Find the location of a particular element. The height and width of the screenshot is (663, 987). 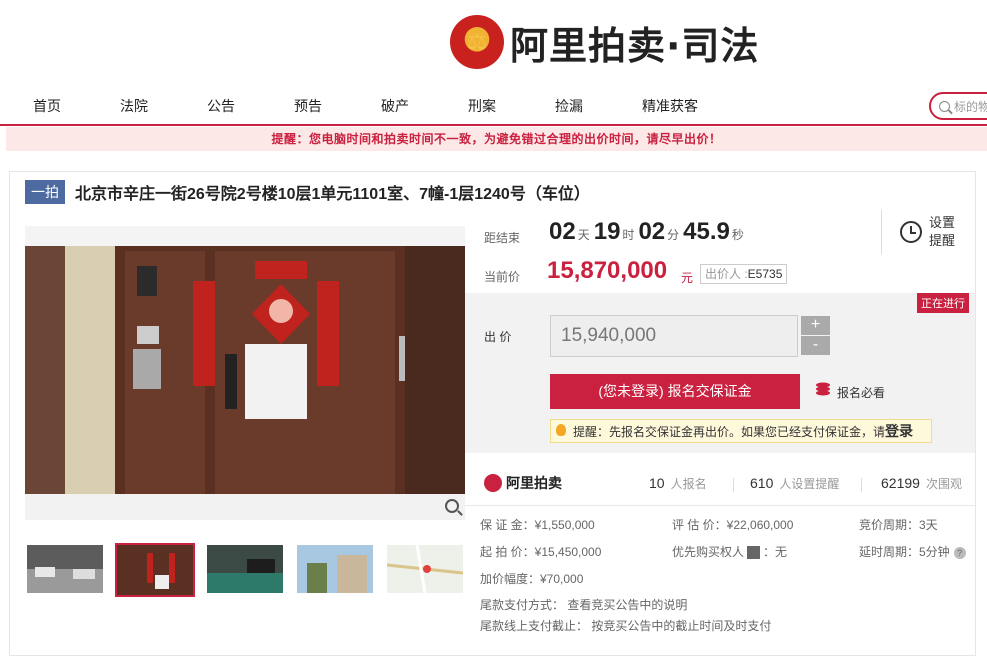

court-emblem-icon: ⚖ is located at coordinates (477, 42).